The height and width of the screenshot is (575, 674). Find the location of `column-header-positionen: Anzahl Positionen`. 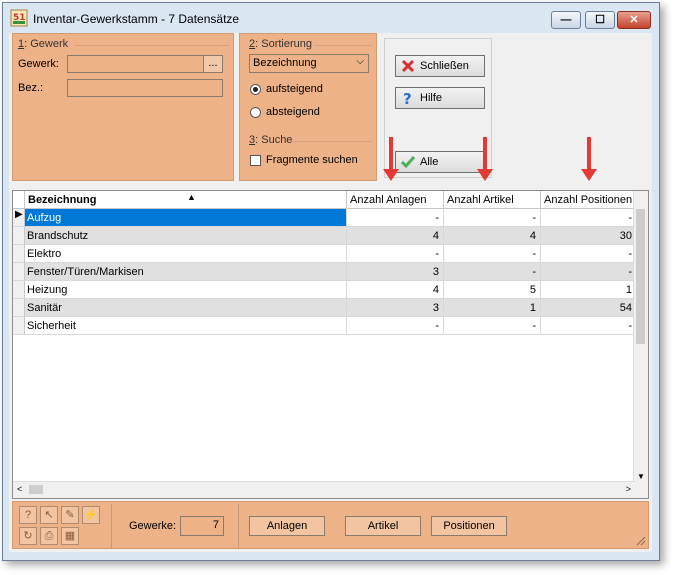

column-header-positionen: Anzahl Positionen is located at coordinates (589, 200).